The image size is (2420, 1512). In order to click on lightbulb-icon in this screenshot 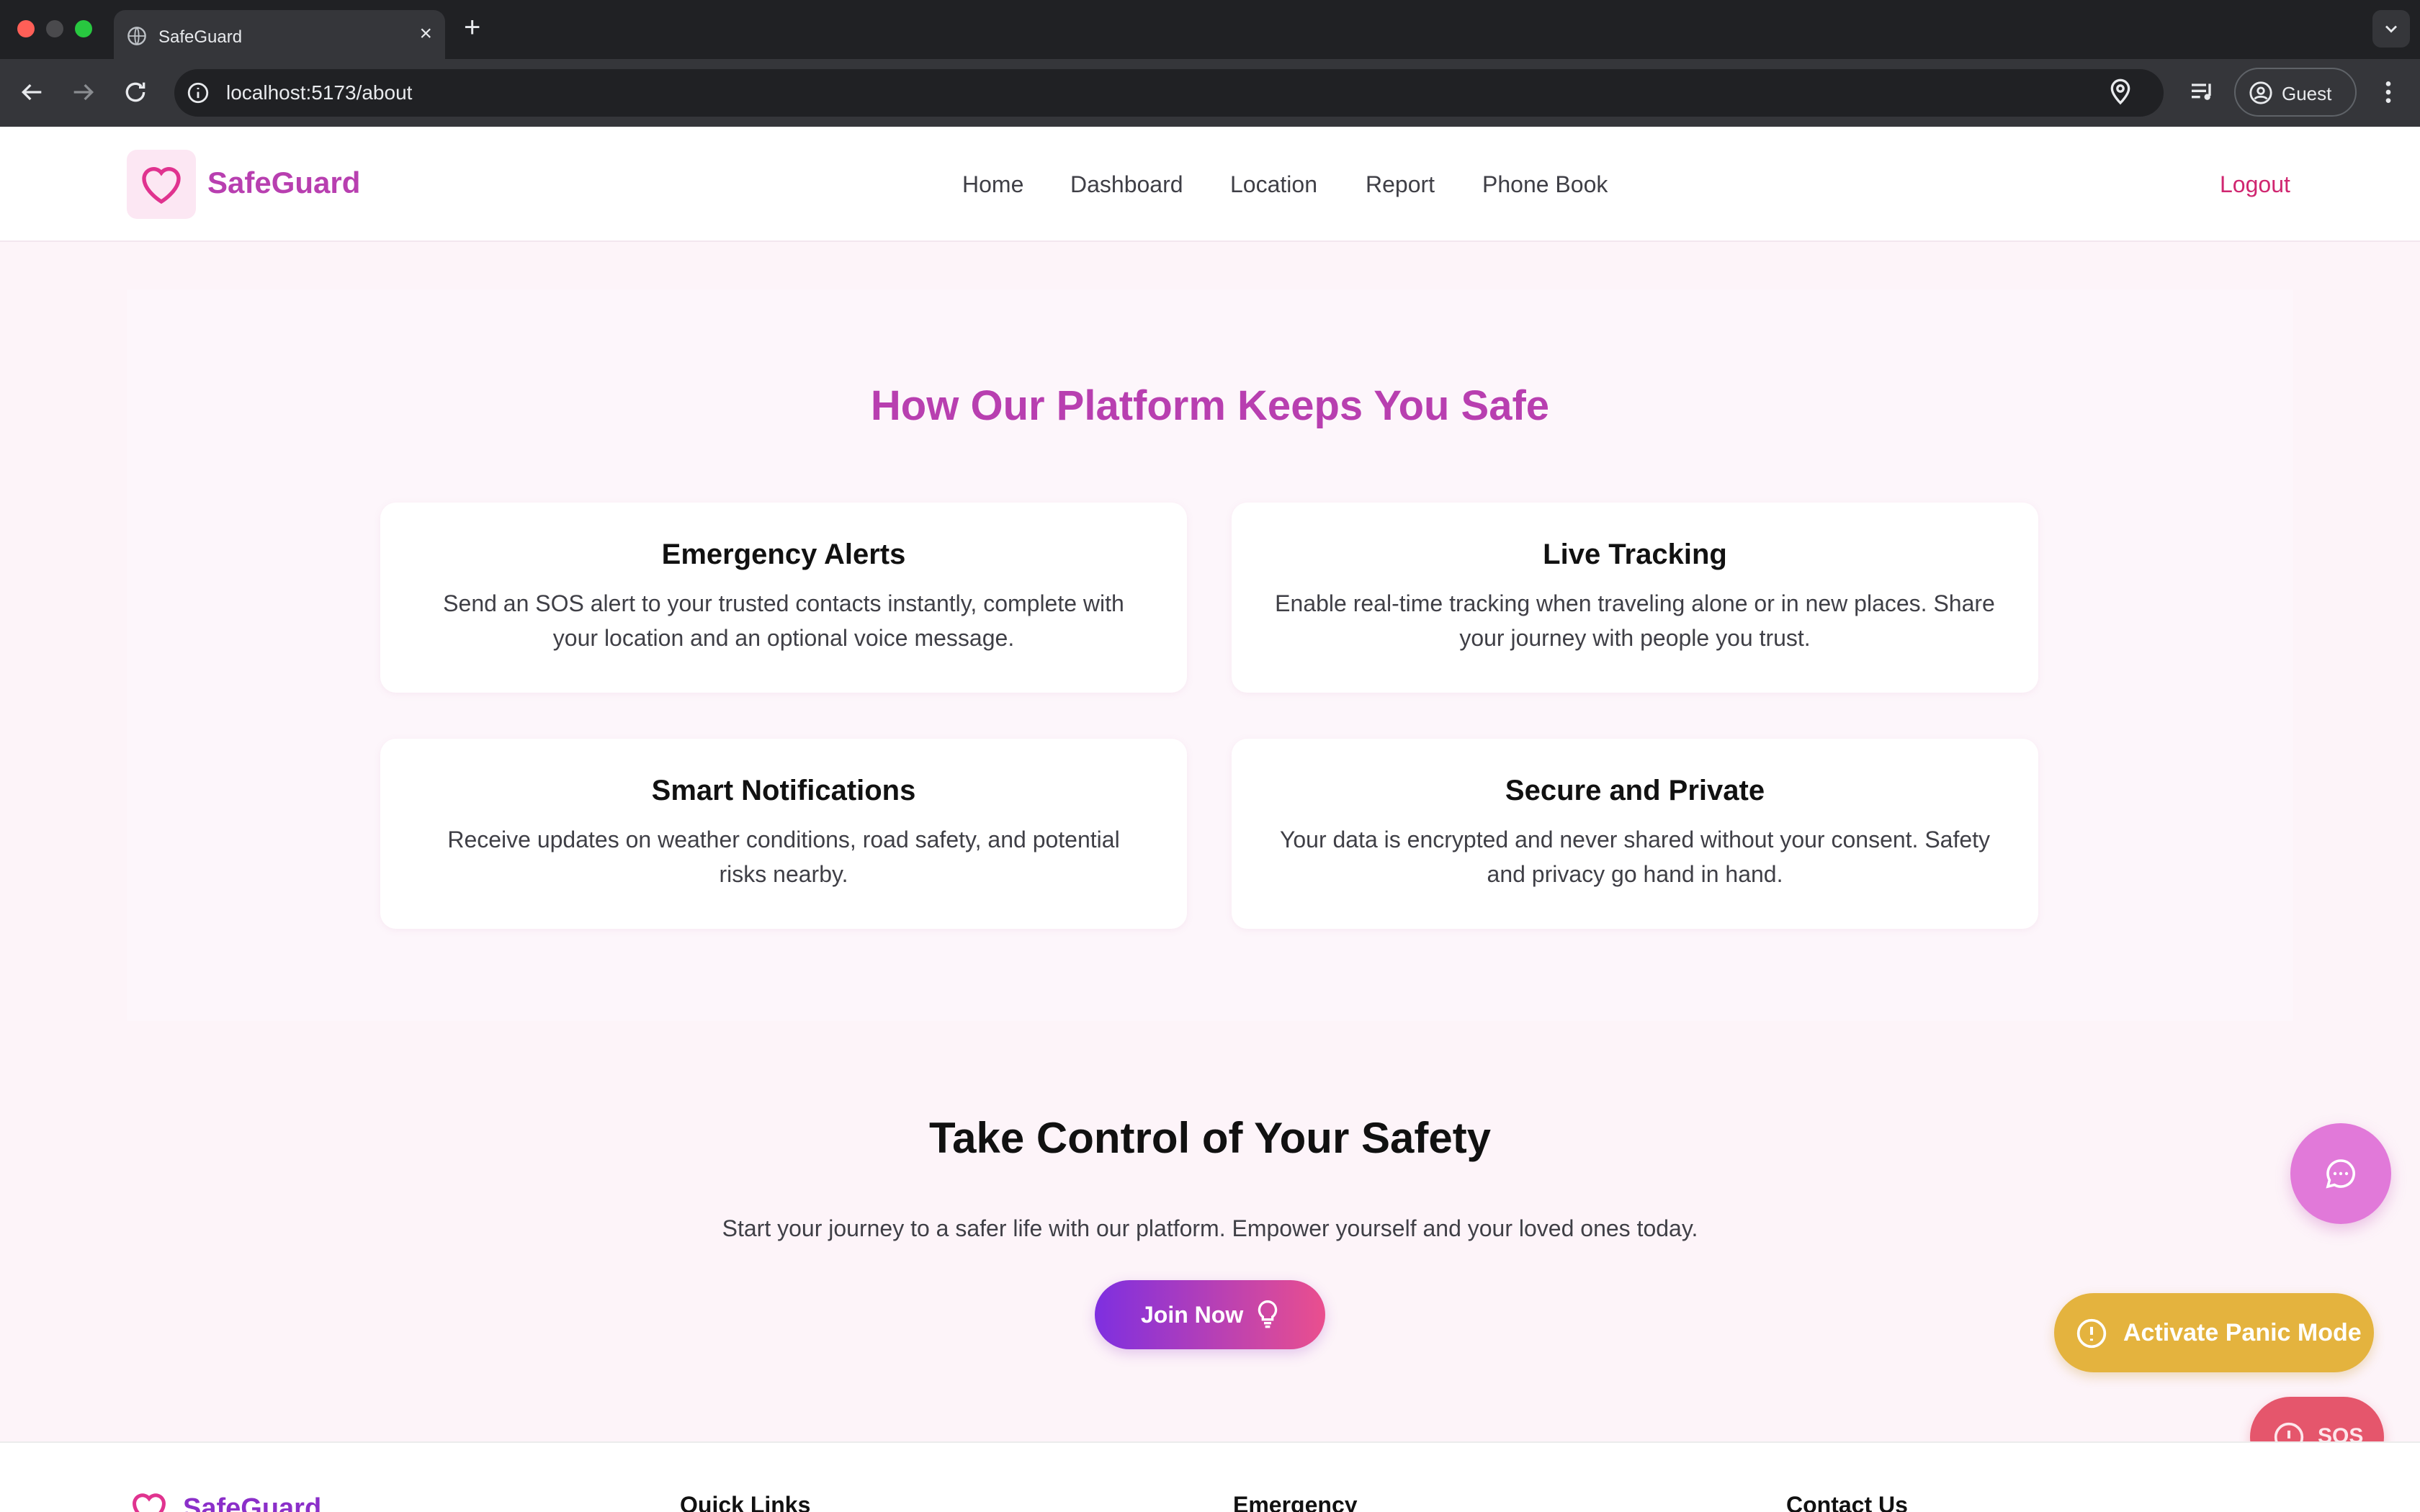, I will do `click(1268, 1314)`.